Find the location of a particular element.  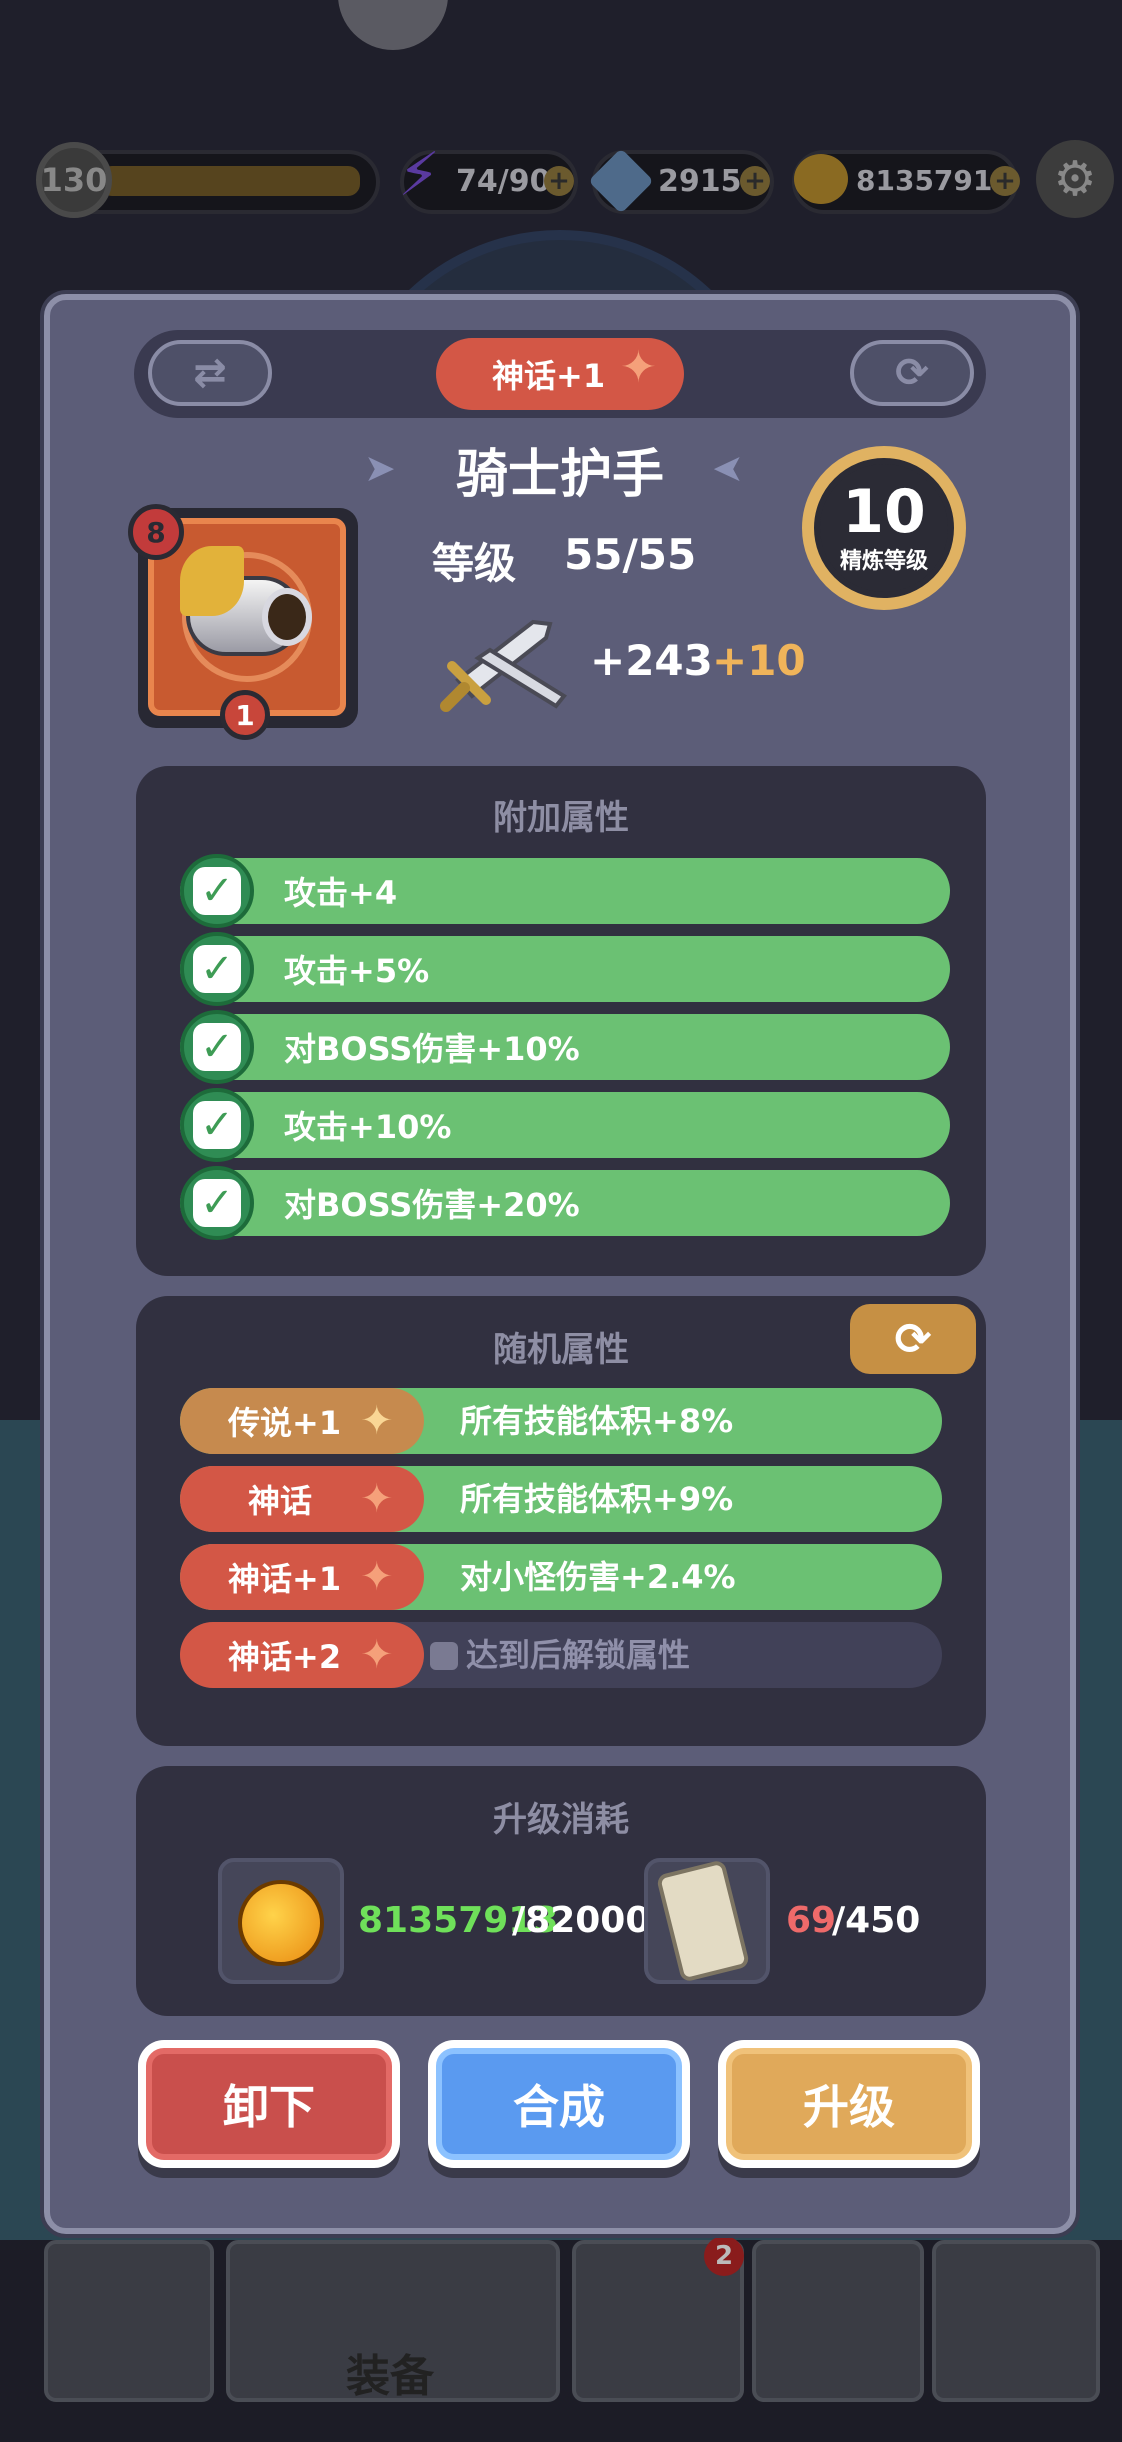

next-item-button: ⟳ is located at coordinates (912, 373).